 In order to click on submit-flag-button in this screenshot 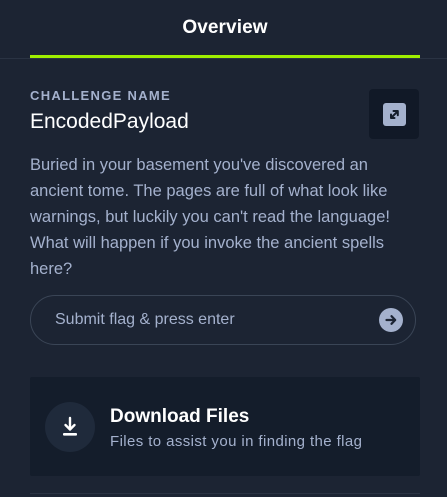, I will do `click(391, 320)`.